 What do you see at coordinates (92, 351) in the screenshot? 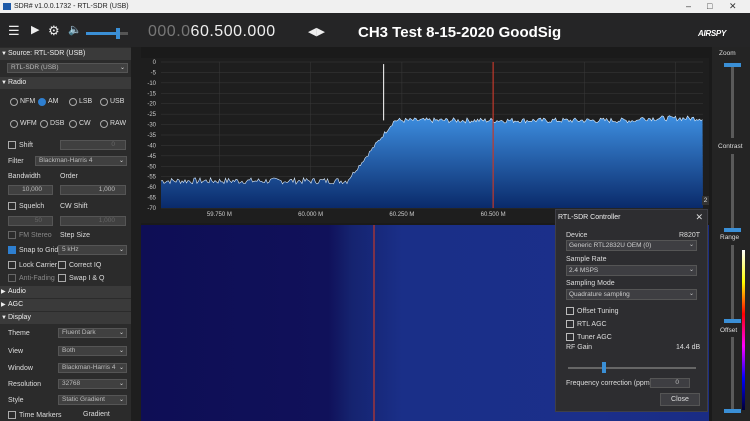
I see `view-select: Both ⌄` at bounding box center [92, 351].